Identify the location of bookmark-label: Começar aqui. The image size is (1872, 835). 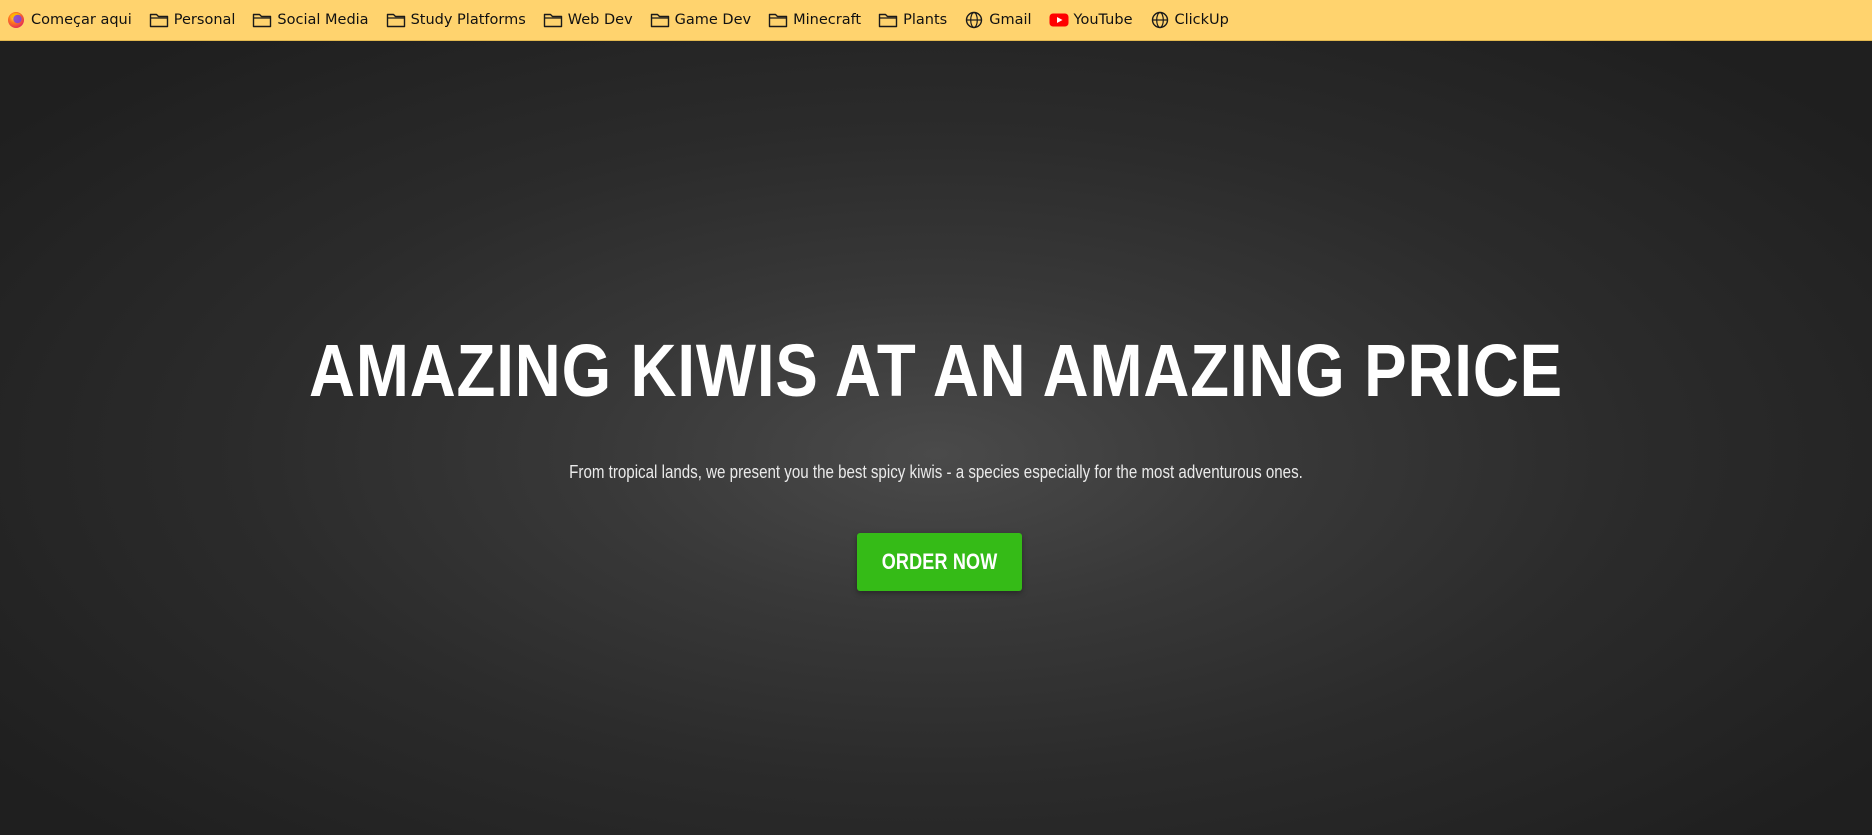
(81, 20).